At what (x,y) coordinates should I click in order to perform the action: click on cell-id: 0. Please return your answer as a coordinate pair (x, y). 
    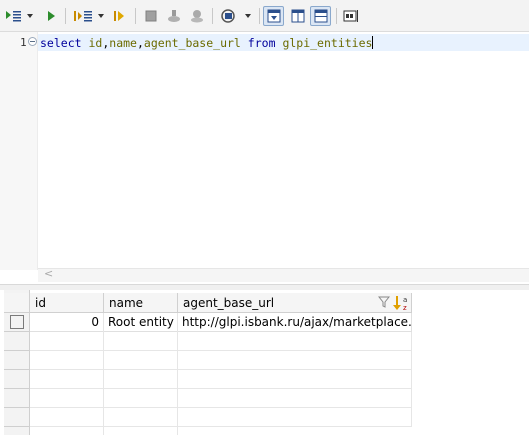
    Looking at the image, I should click on (67, 322).